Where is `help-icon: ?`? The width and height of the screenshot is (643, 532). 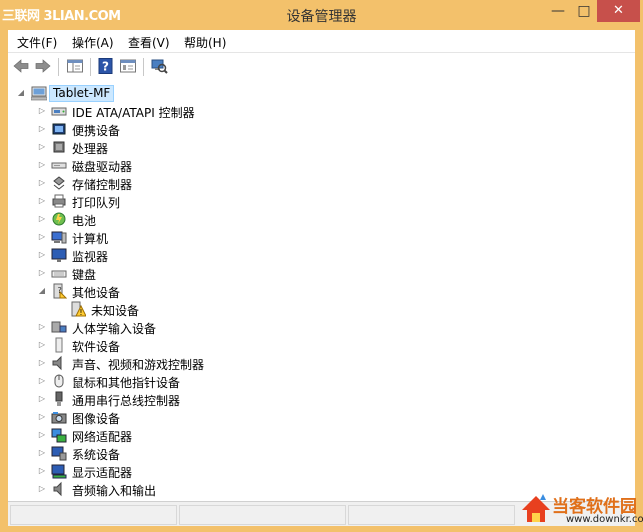
help-icon: ? is located at coordinates (106, 66).